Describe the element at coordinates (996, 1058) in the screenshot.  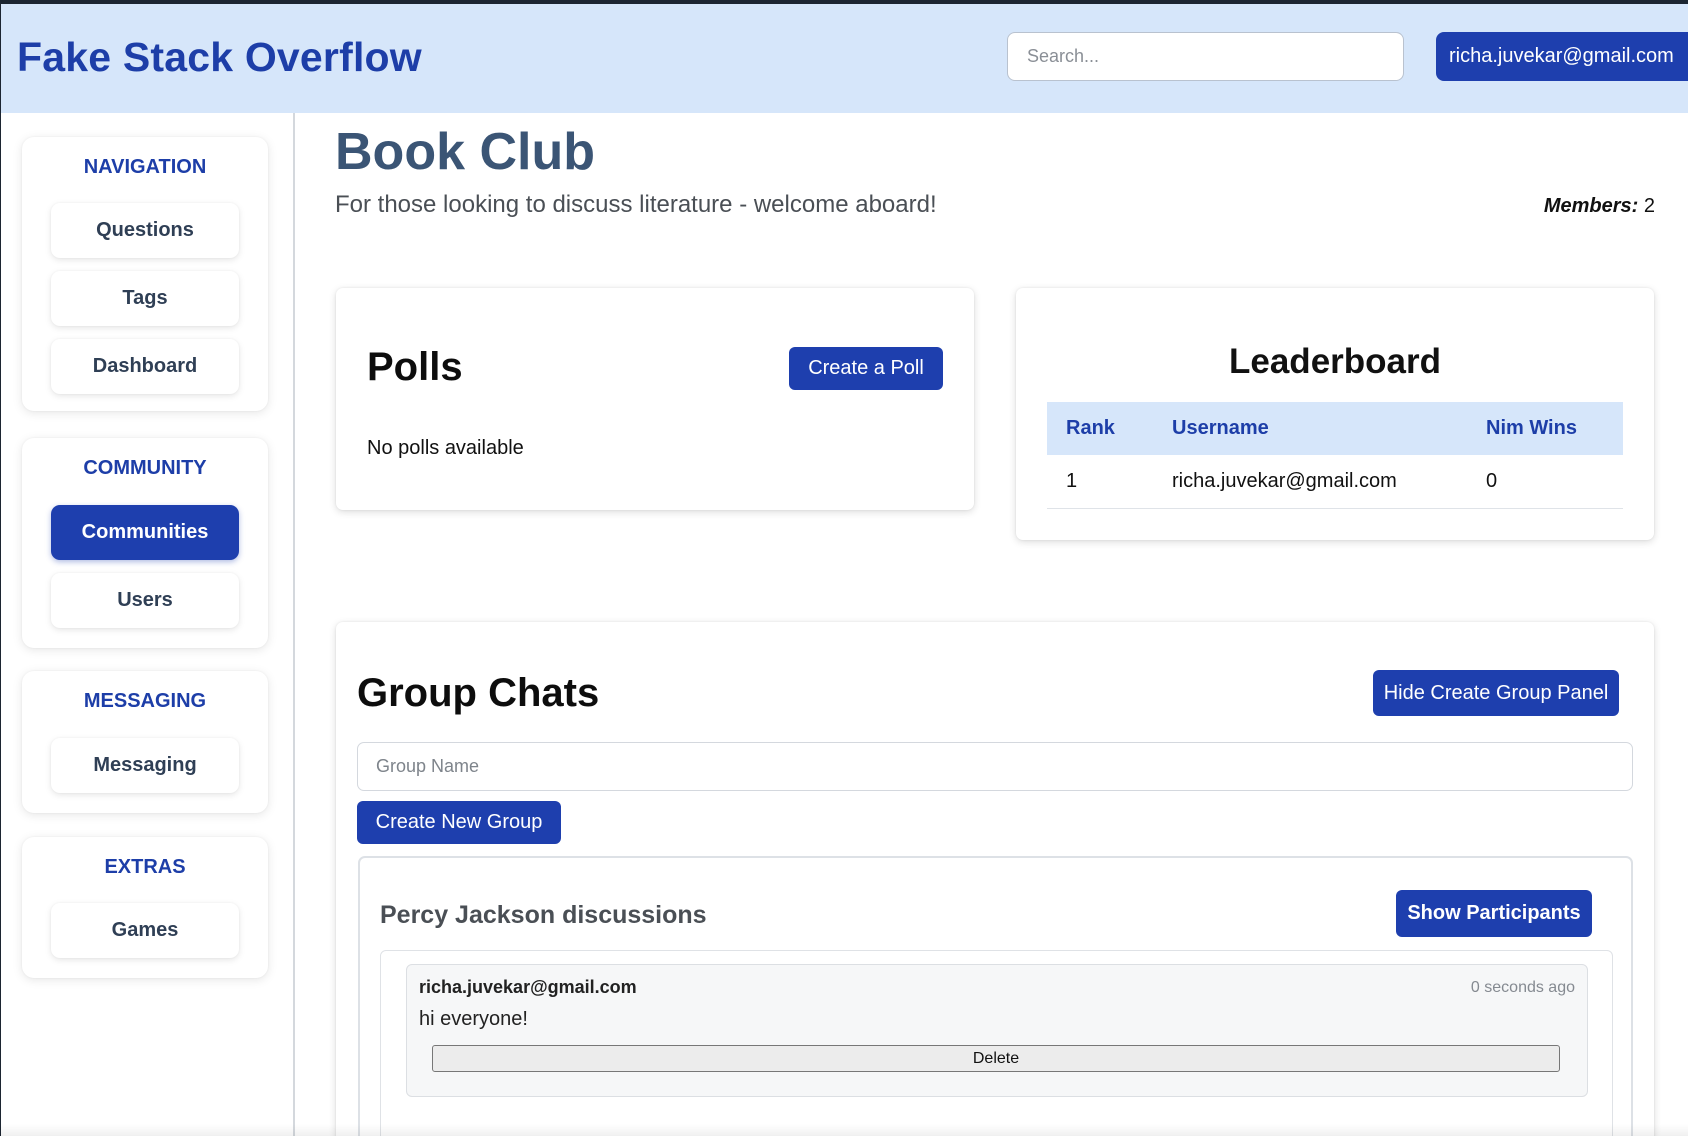
I see `delete-message-button: Delete` at that location.